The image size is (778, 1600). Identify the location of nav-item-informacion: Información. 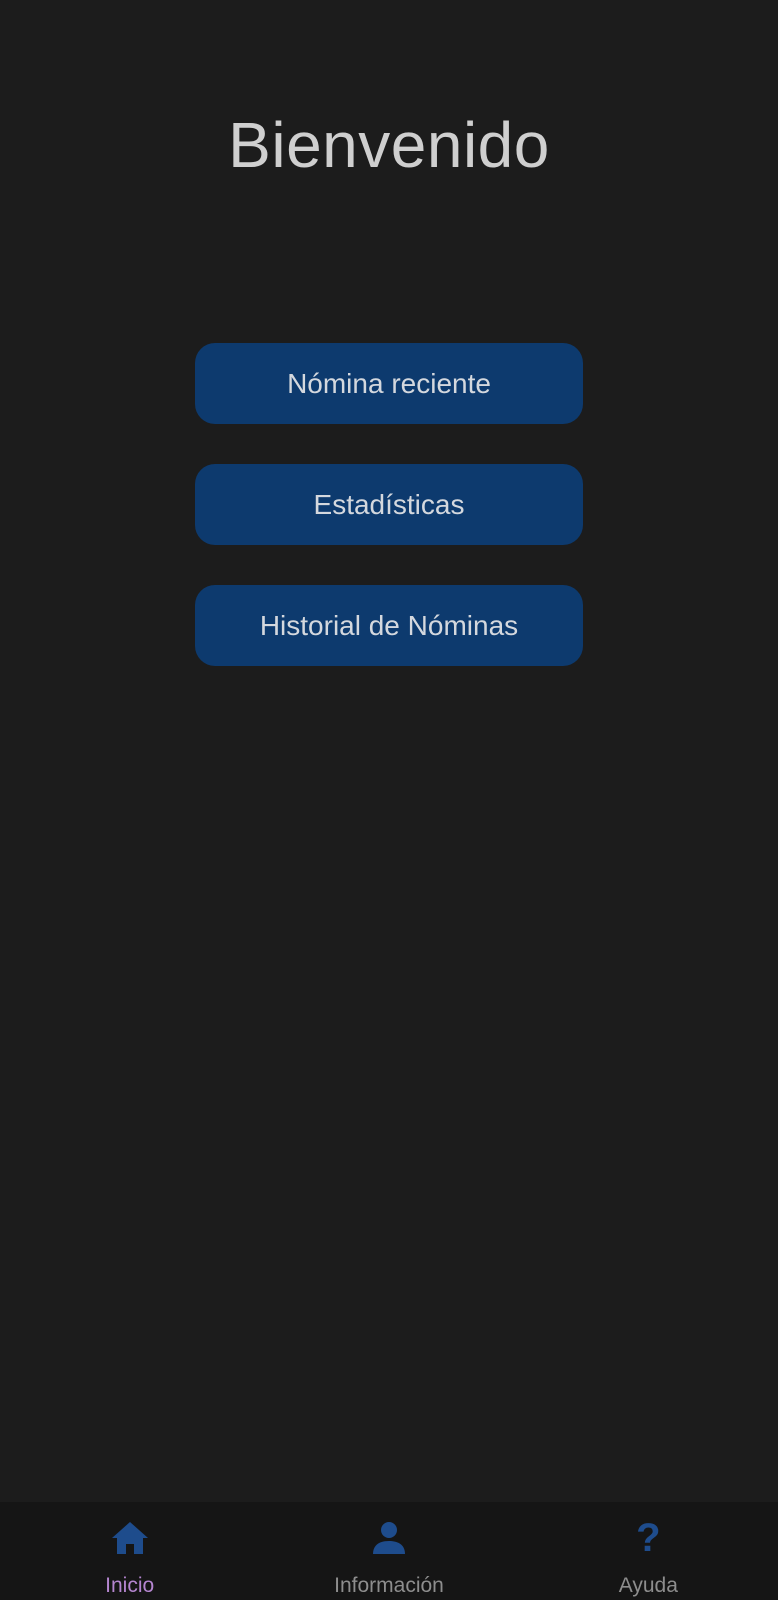
(388, 1551).